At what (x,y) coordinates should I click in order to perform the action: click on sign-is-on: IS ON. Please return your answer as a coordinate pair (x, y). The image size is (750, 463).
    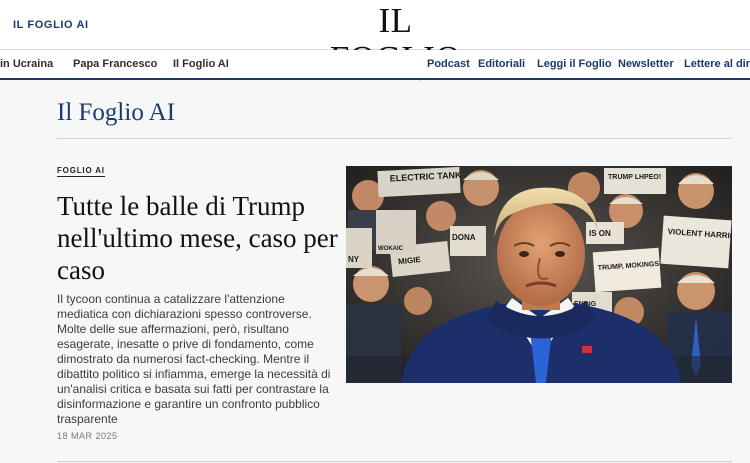
    Looking at the image, I should click on (600, 233).